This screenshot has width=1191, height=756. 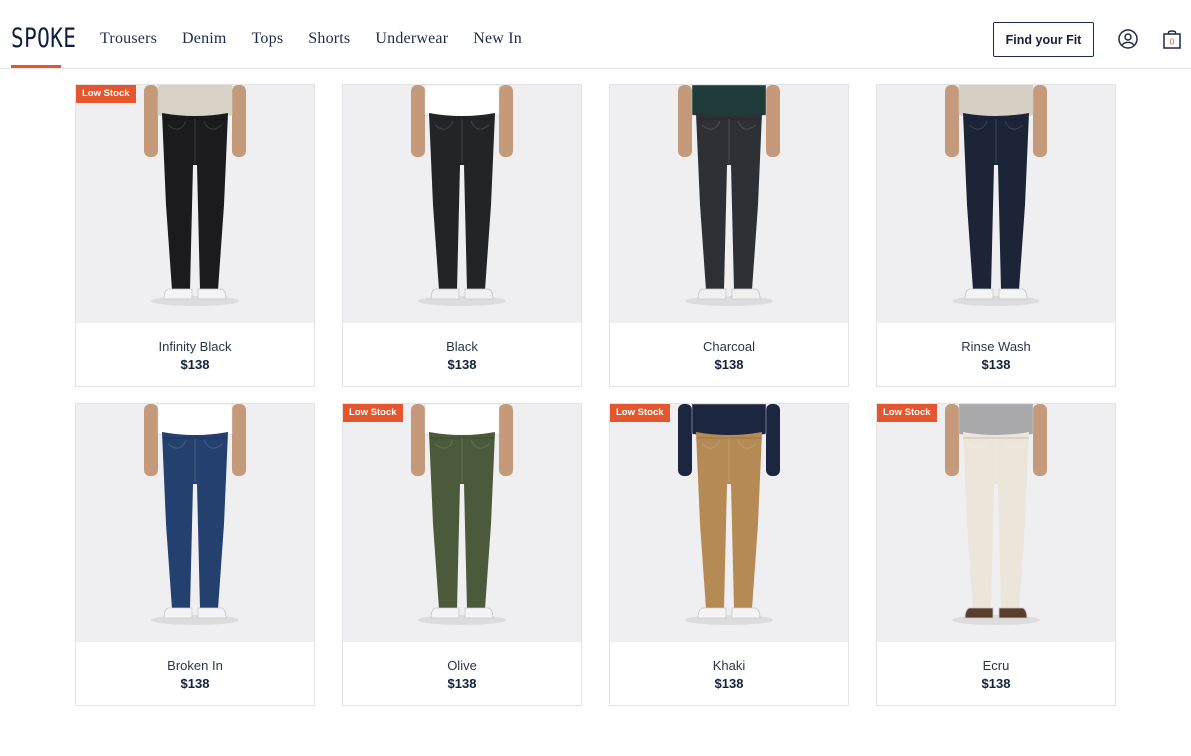 I want to click on product-info: Black $138, so click(x=462, y=354).